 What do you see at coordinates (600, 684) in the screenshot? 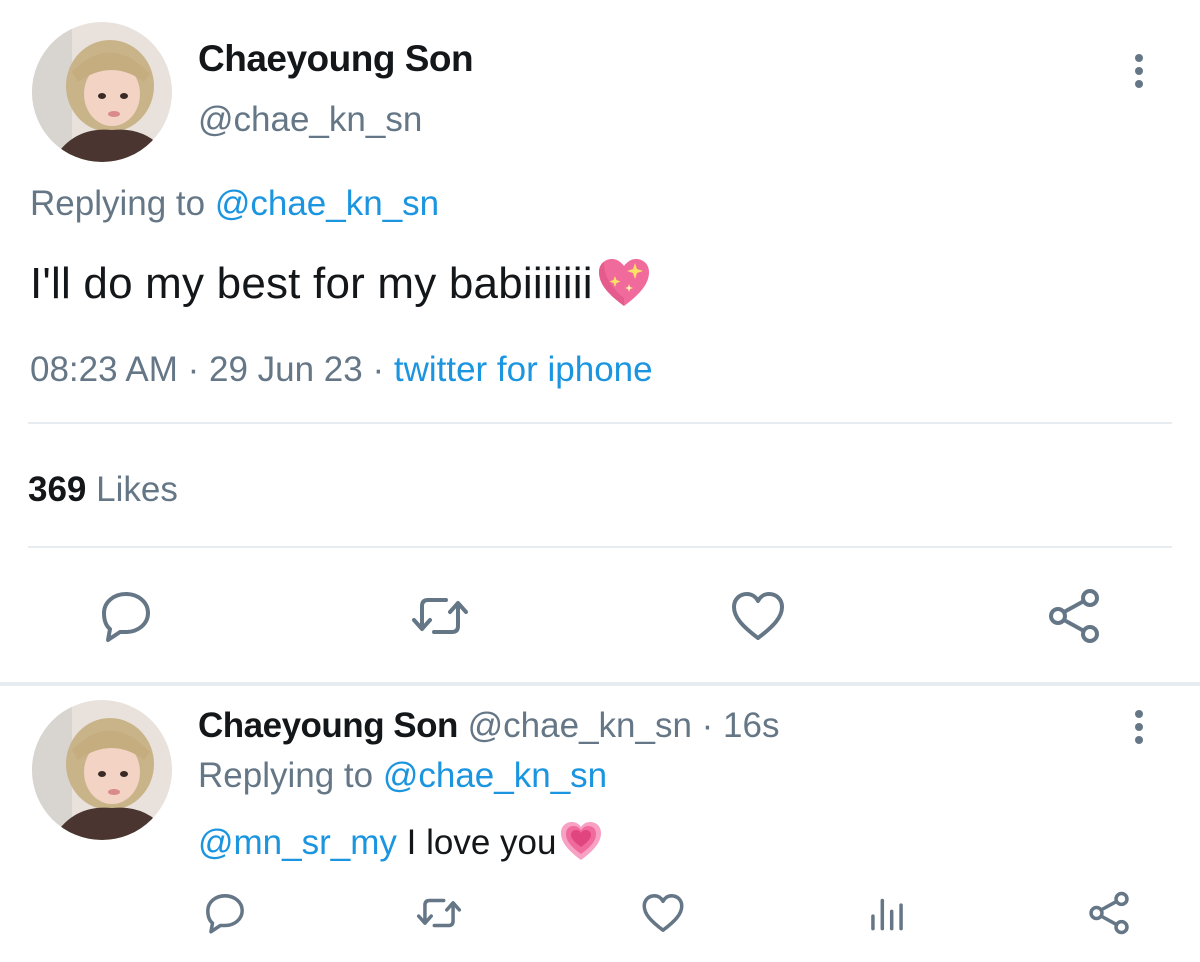
I see `section-divider` at bounding box center [600, 684].